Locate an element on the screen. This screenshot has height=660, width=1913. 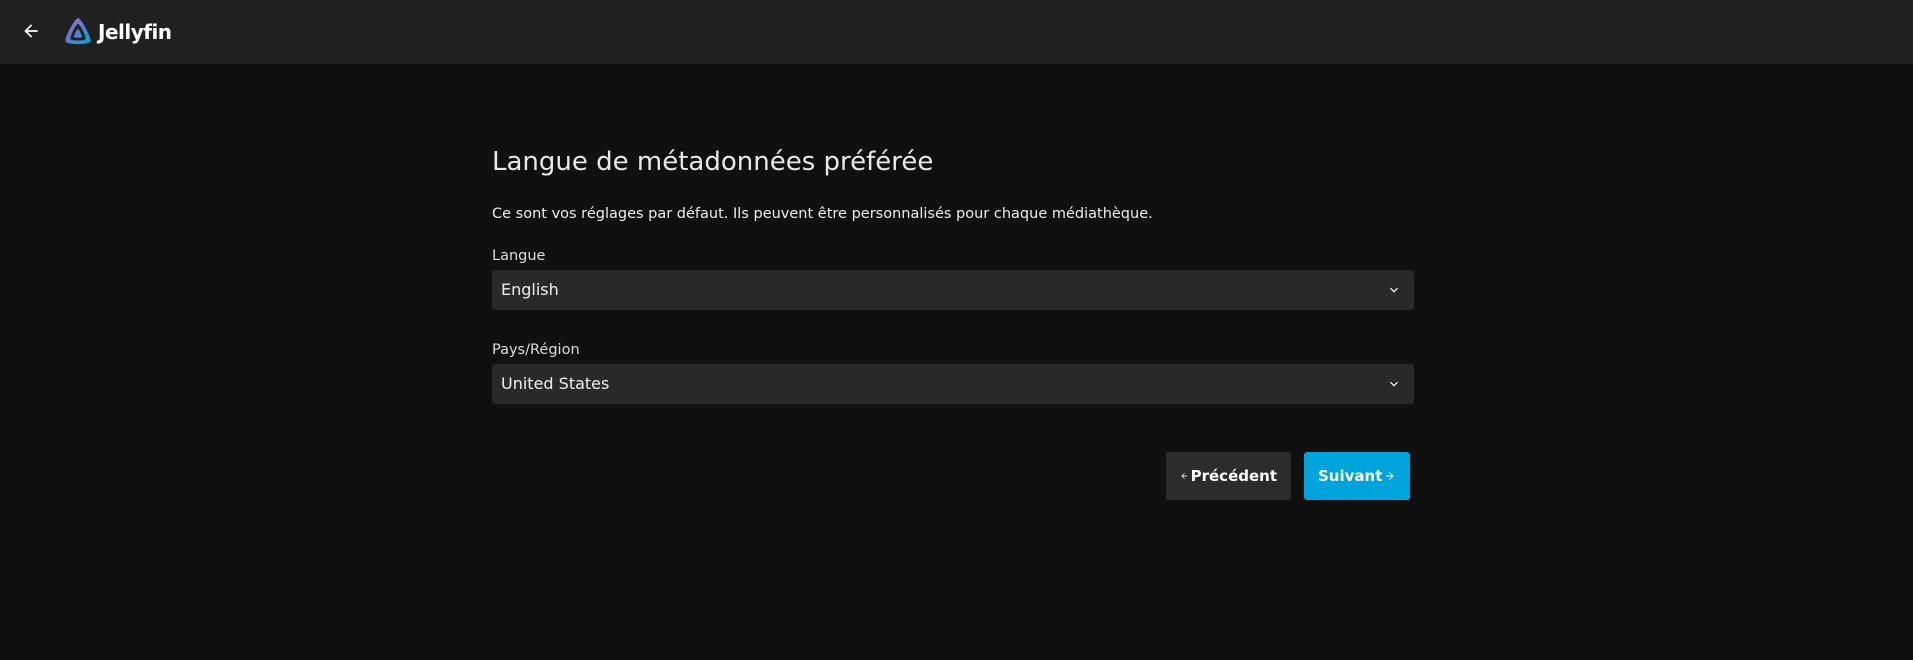
jellyfin-logo-icon is located at coordinates (78, 31).